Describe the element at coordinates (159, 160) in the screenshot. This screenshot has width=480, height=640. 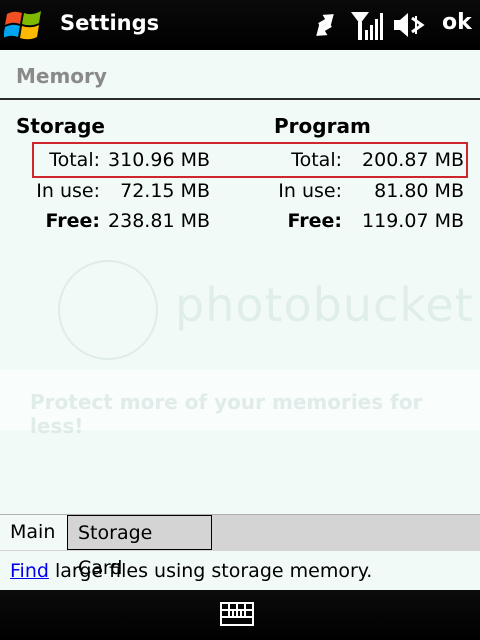
I see `storage-total-value: 310.96 MB` at that location.